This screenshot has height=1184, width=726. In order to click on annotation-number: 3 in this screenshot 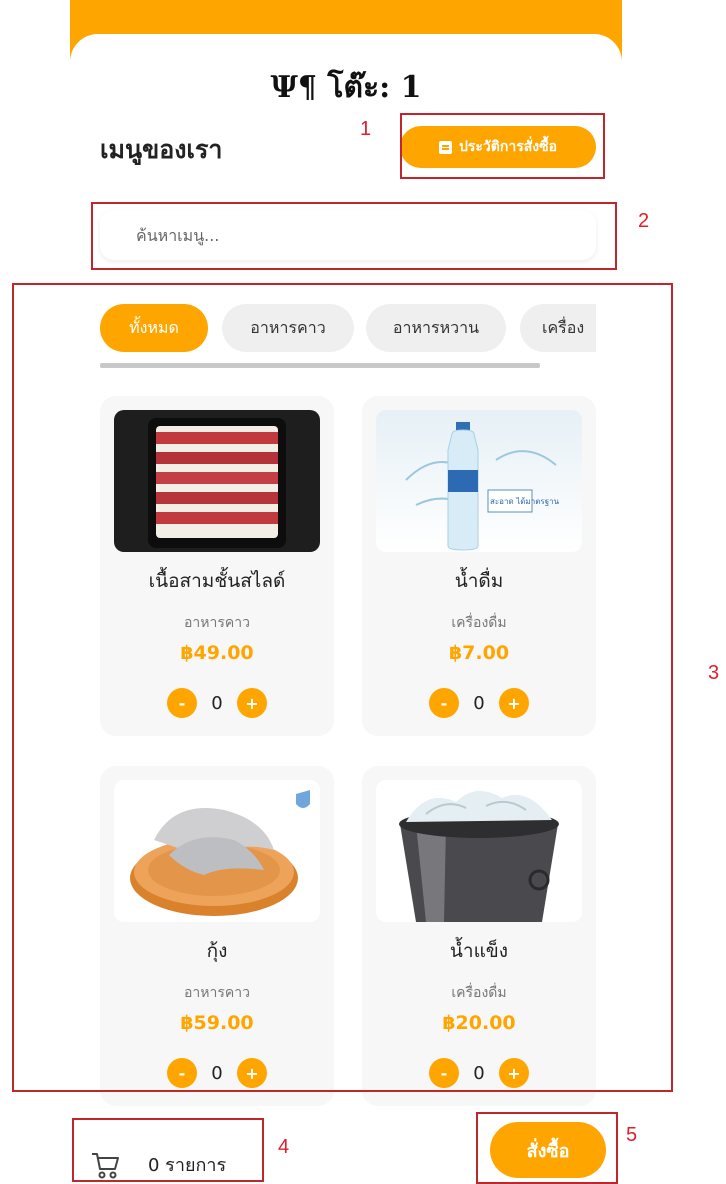, I will do `click(714, 673)`.